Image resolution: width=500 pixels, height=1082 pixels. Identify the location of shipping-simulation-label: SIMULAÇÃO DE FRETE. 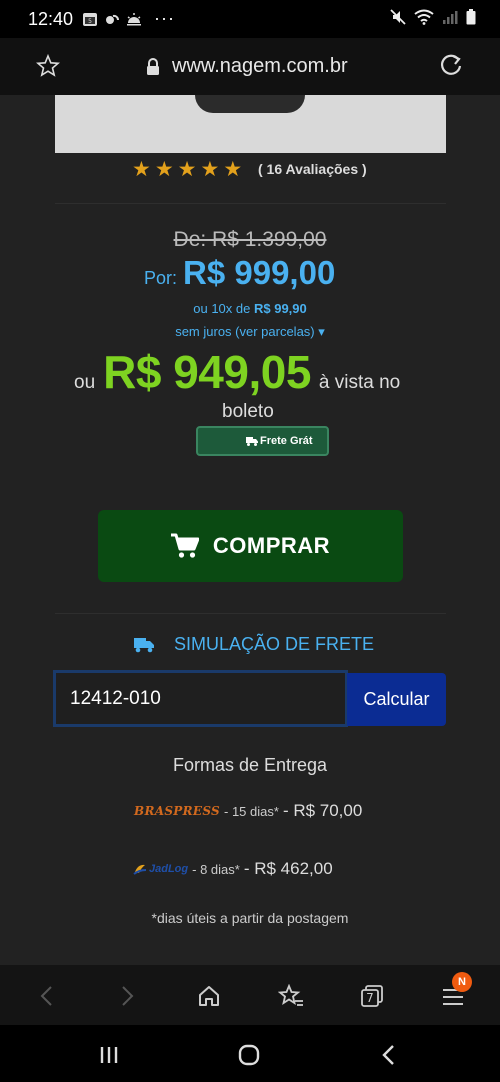
(274, 644).